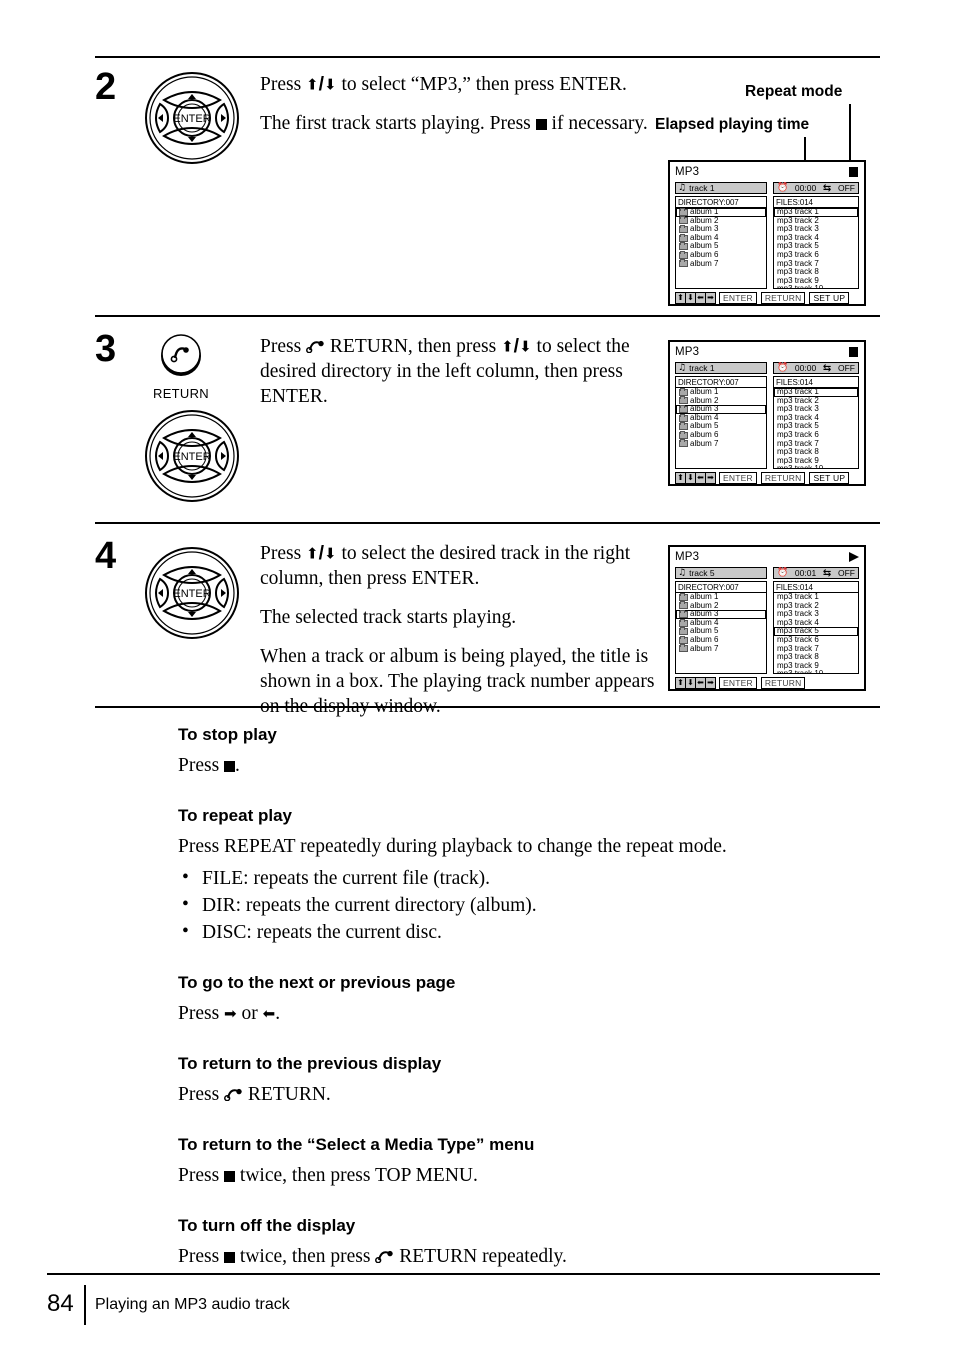  What do you see at coordinates (413, 346) in the screenshot?
I see `step-3-p1-b: RETURN, then press` at bounding box center [413, 346].